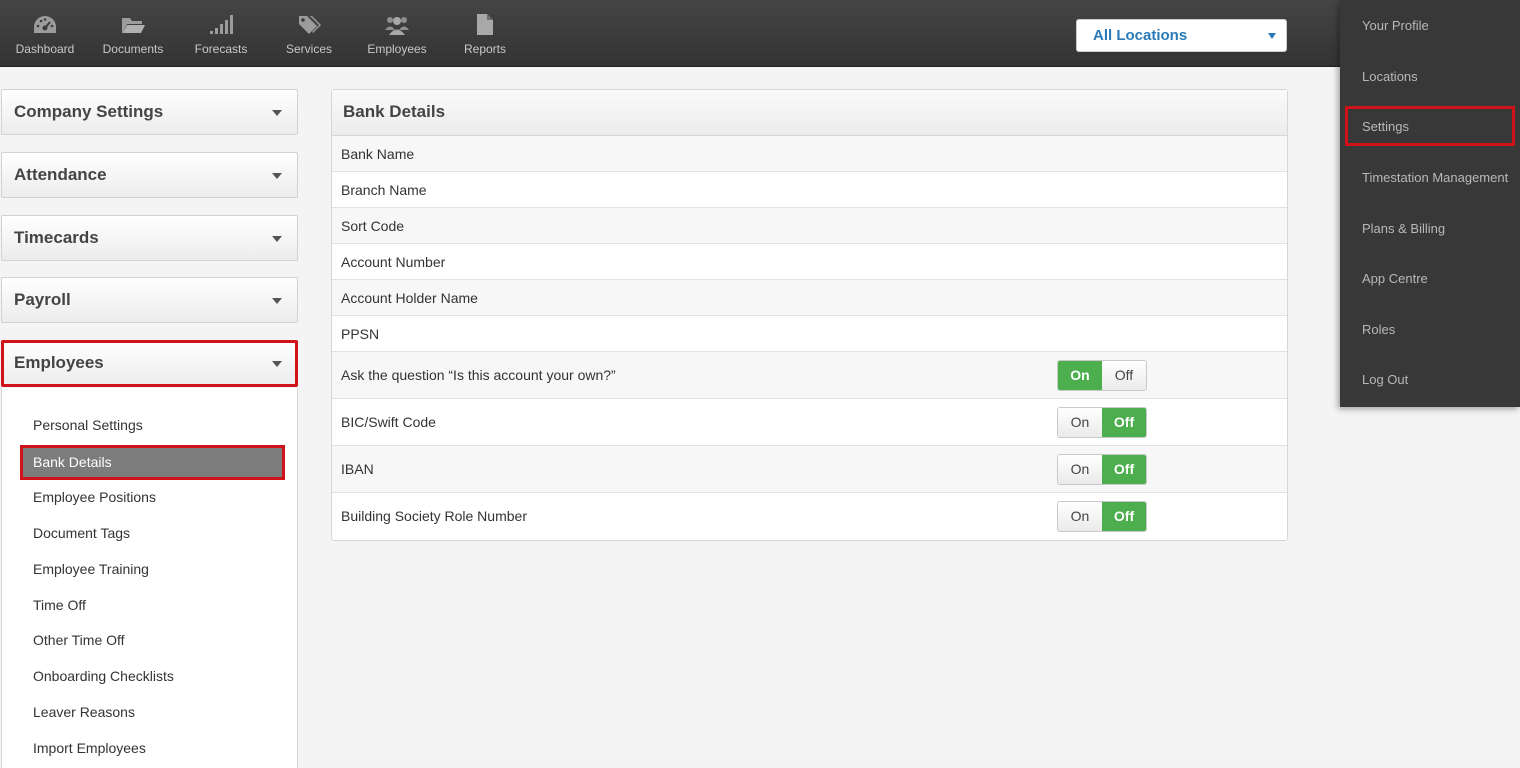 This screenshot has width=1520, height=768. Describe the element at coordinates (1395, 278) in the screenshot. I see `menu-app-centre: App Centre` at that location.